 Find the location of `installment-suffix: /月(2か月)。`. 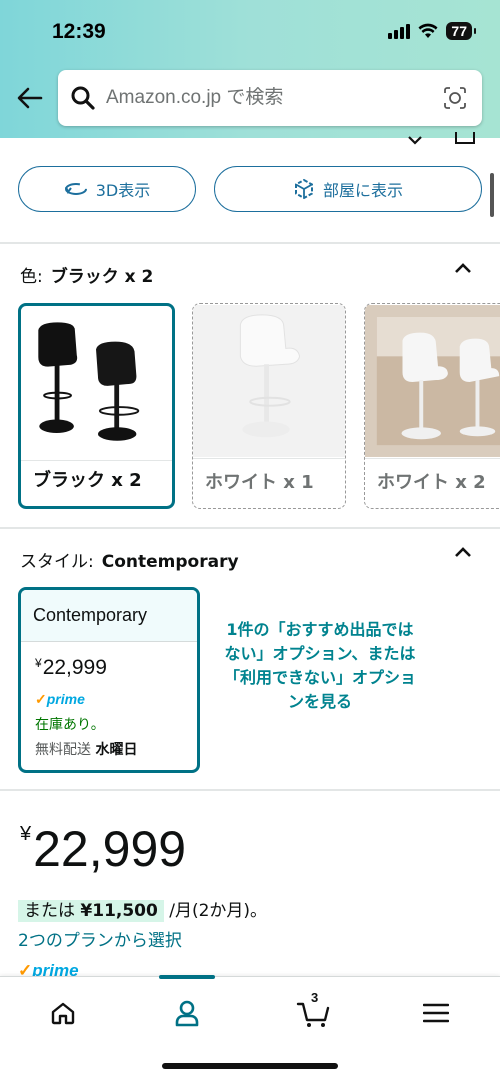

installment-suffix: /月(2か月)。 is located at coordinates (218, 911).